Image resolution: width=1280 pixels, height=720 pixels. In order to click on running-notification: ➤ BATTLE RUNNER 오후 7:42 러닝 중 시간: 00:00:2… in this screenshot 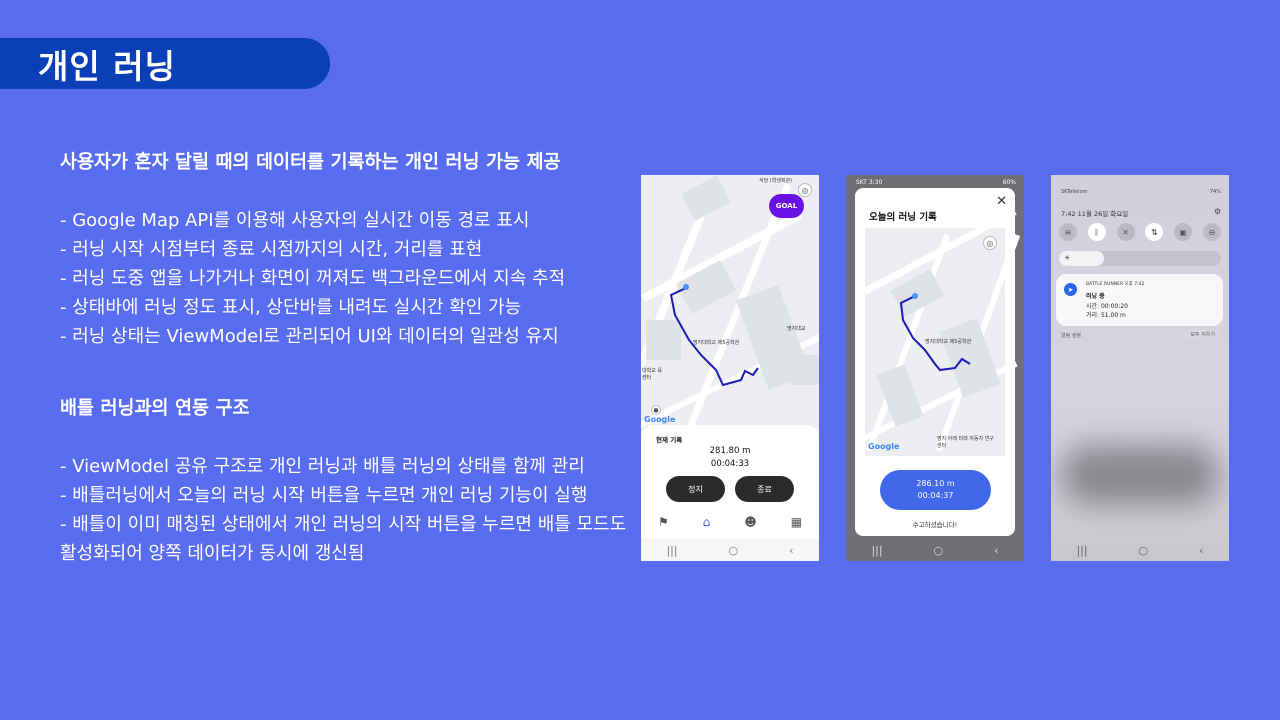, I will do `click(1139, 300)`.